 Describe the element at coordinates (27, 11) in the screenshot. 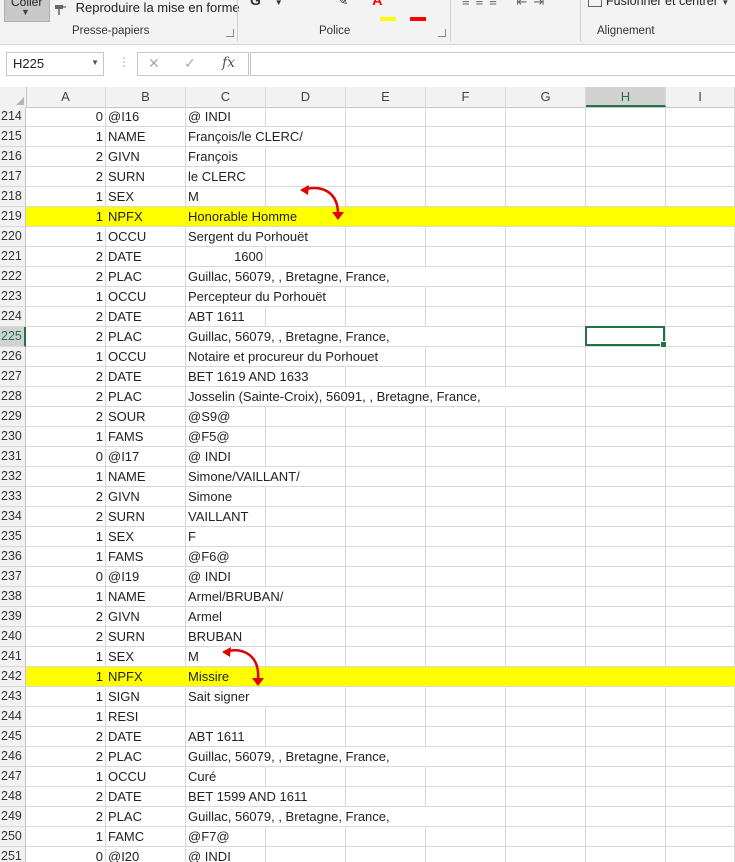

I see `paste-button: Coller ▼` at that location.